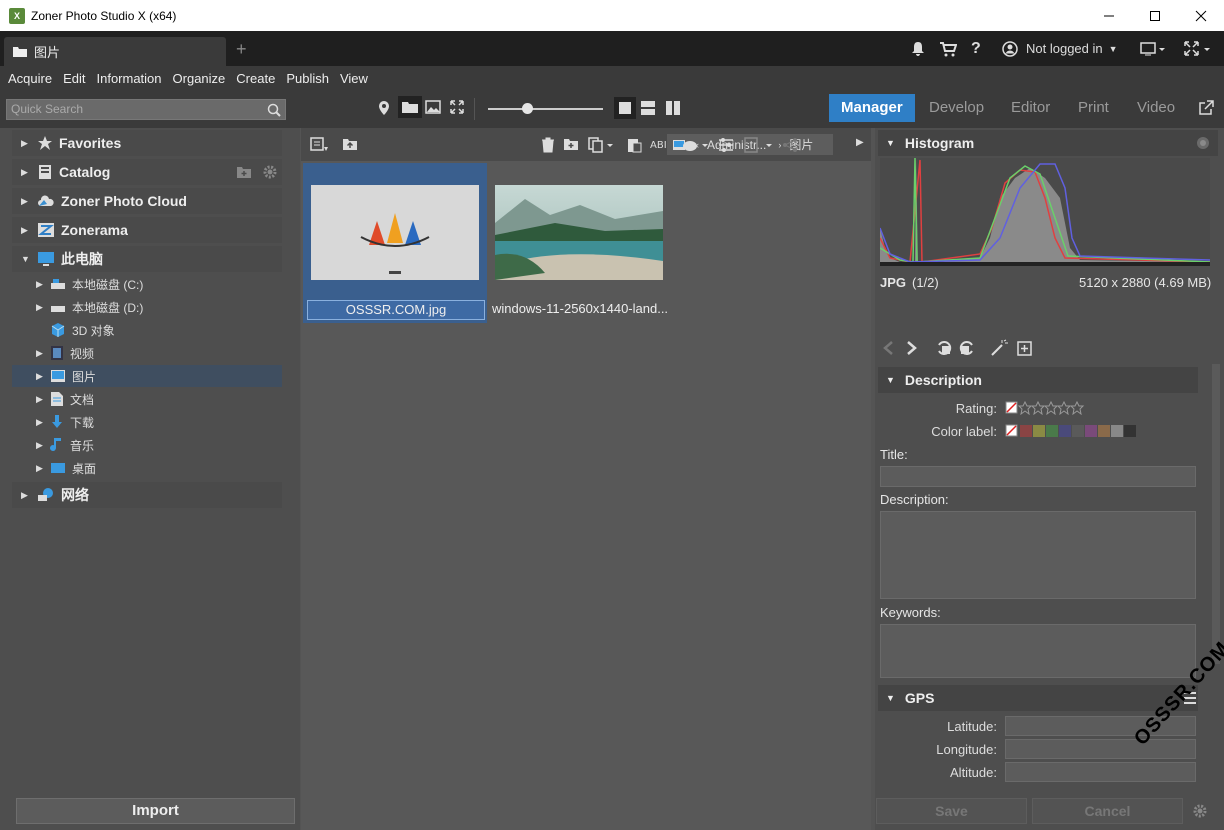  What do you see at coordinates (147, 307) in the screenshot?
I see `nav-drive-d: ▶ 本地磁盘 (D:)` at bounding box center [147, 307].